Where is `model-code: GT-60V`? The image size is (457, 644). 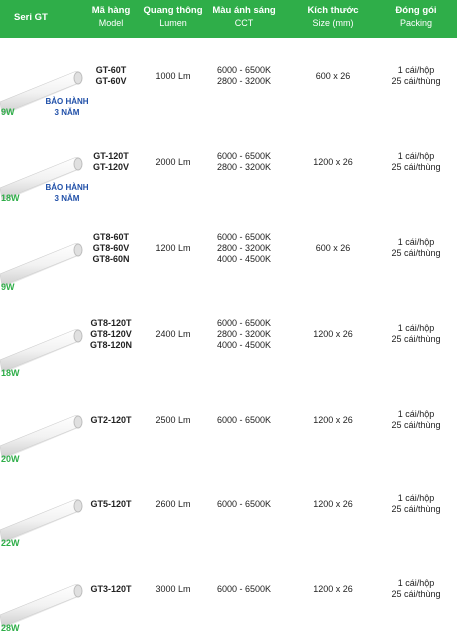
model-code: GT-60V is located at coordinates (111, 81).